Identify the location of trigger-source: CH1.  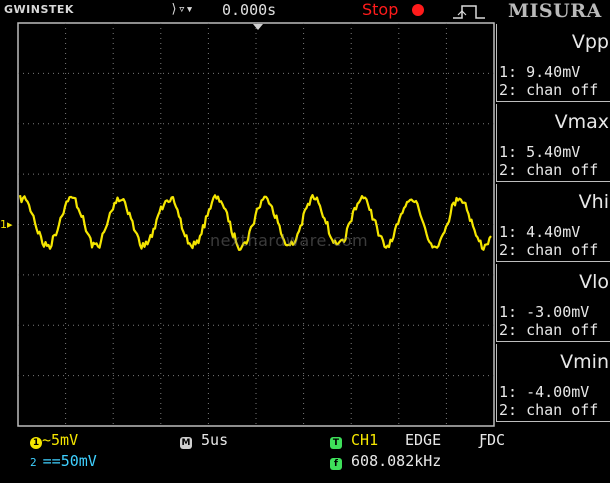
(365, 440).